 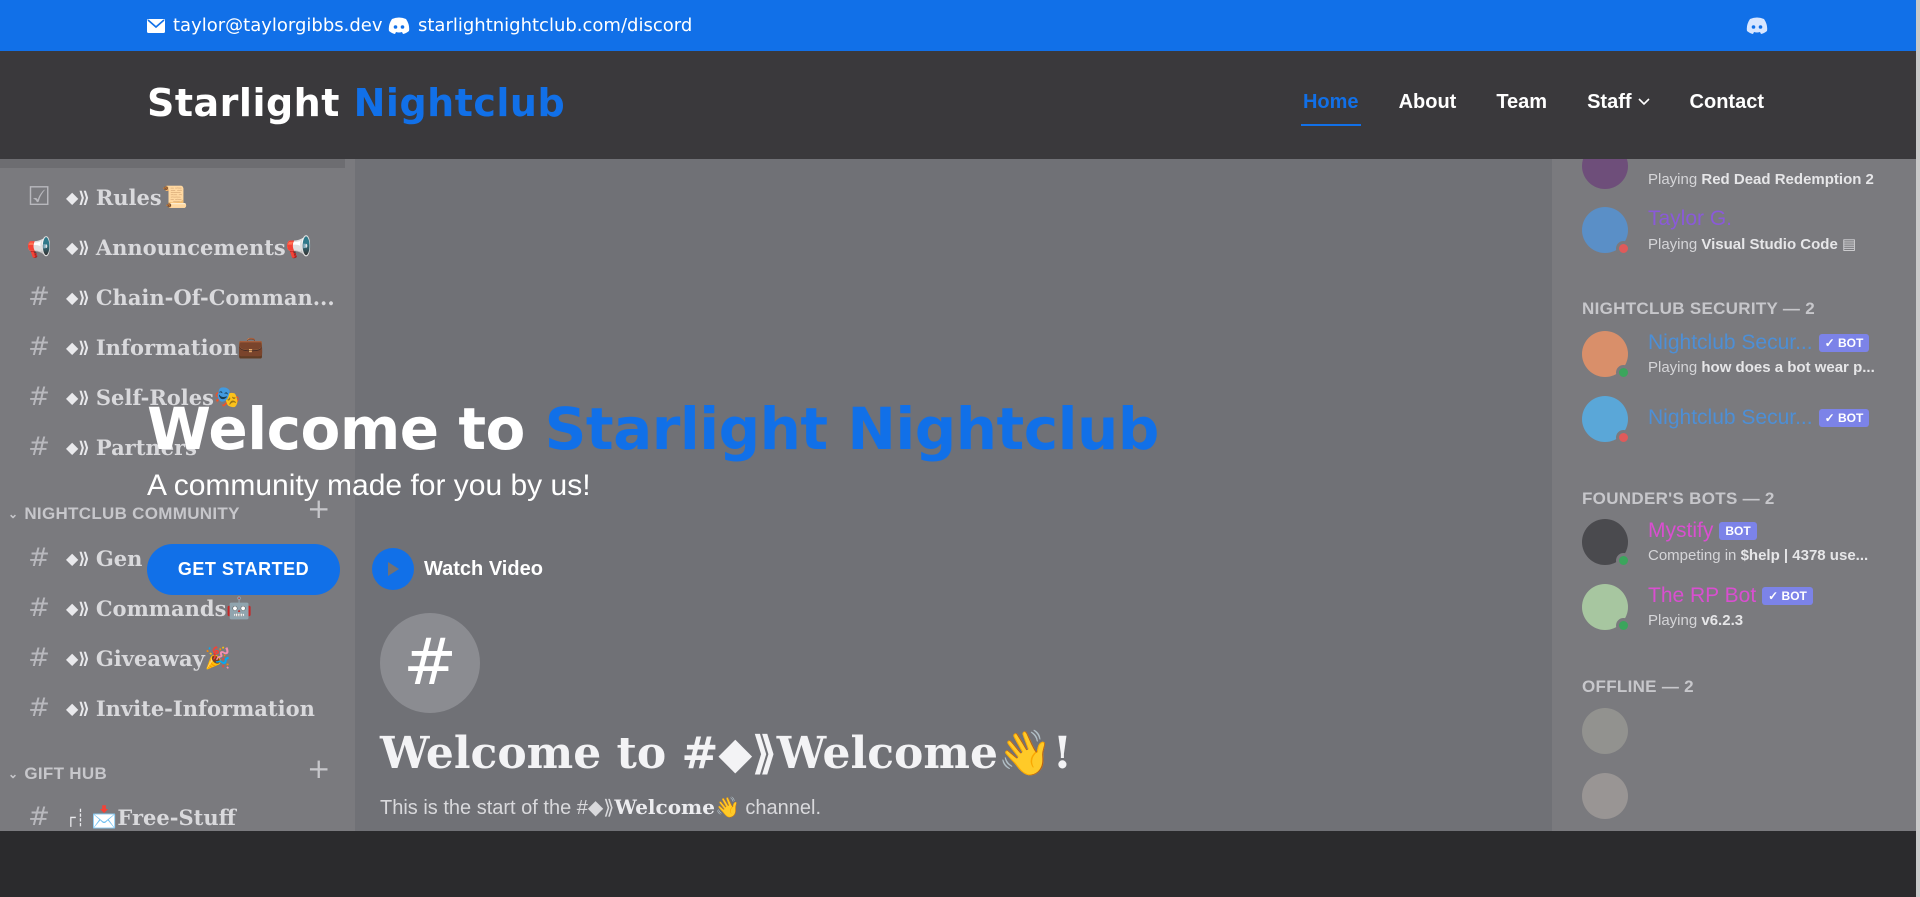 I want to click on bg-member-activity: Playing v6.2.3, so click(x=1696, y=620).